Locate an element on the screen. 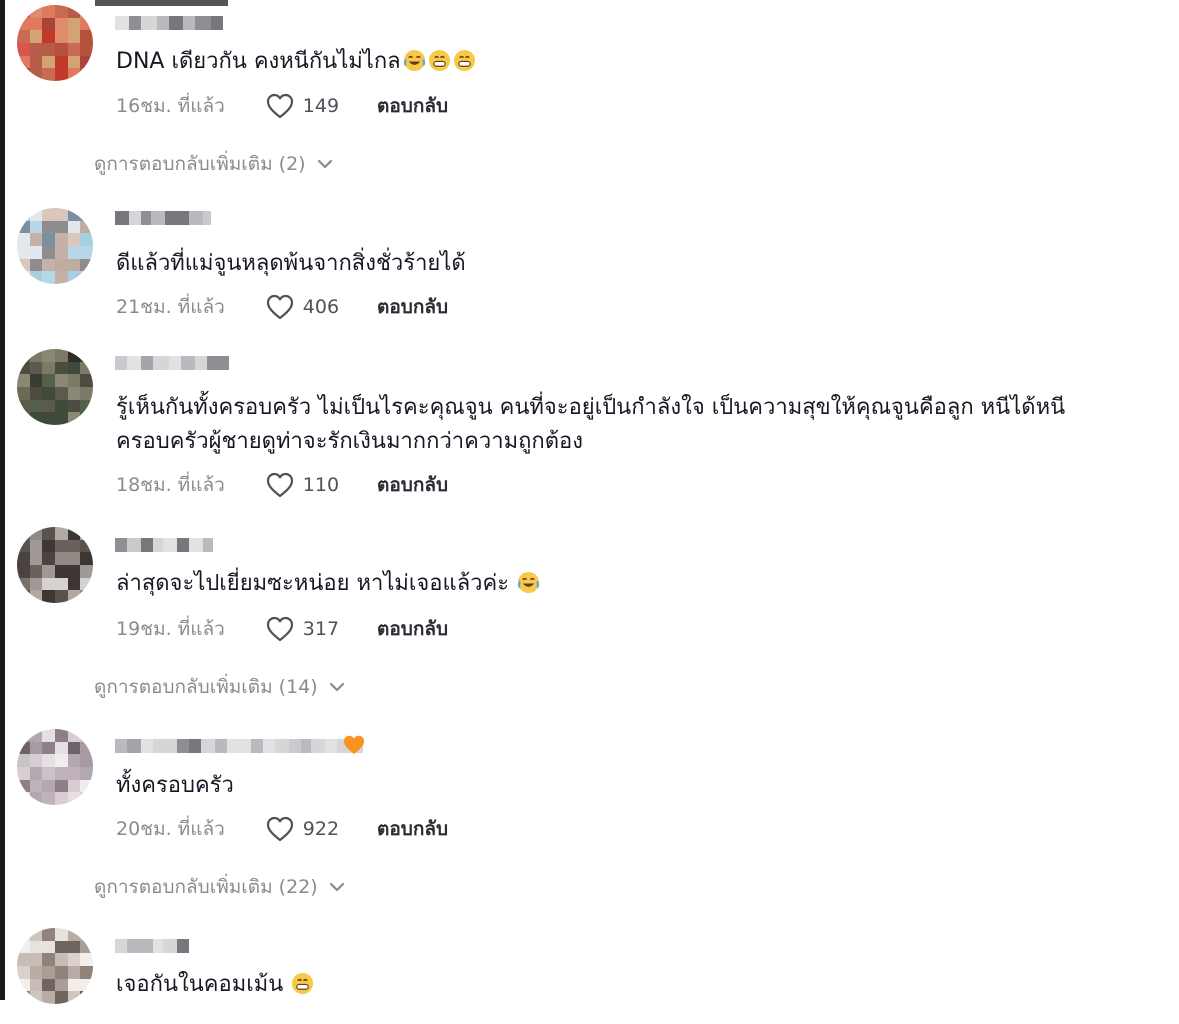 This screenshot has height=1024, width=1179. view-more-replies-button: ดูการตอบกลับเพิ่มเติม (2) is located at coordinates (214, 164).